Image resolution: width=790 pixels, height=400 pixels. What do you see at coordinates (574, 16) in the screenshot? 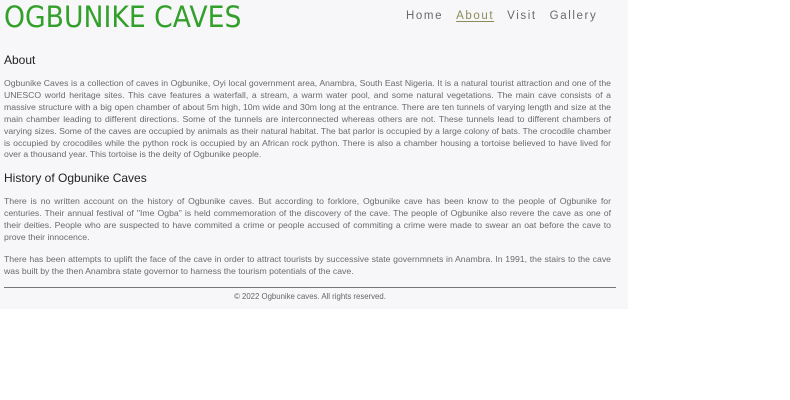
I see `nav-gallery-link: Gallery` at bounding box center [574, 16].